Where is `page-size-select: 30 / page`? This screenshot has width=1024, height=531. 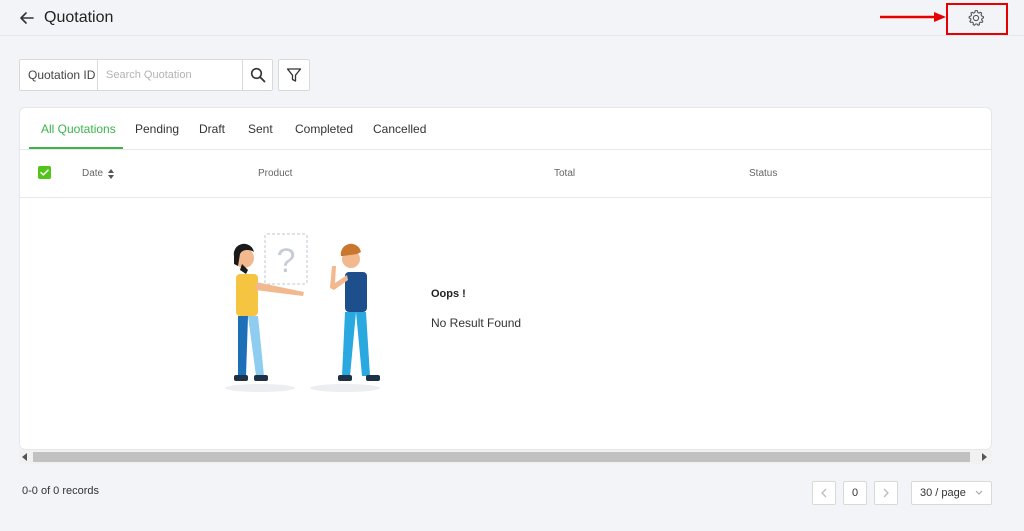 page-size-select: 30 / page is located at coordinates (951, 493).